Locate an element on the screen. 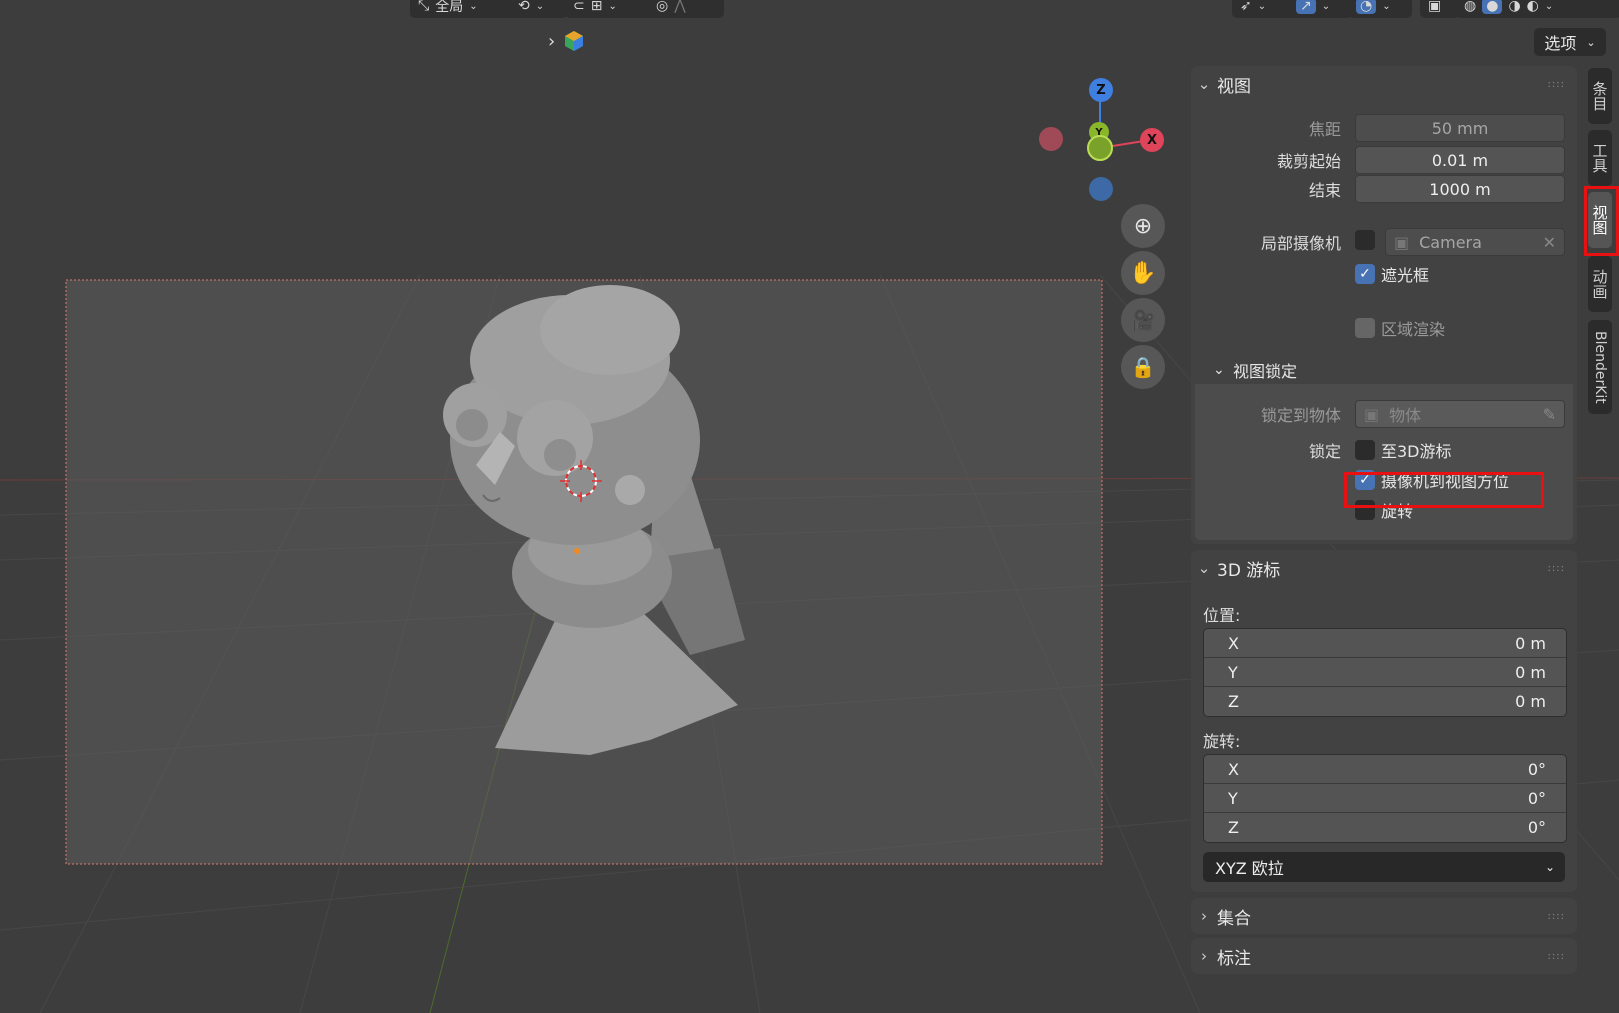  object-icon: ▣ is located at coordinates (1372, 414).